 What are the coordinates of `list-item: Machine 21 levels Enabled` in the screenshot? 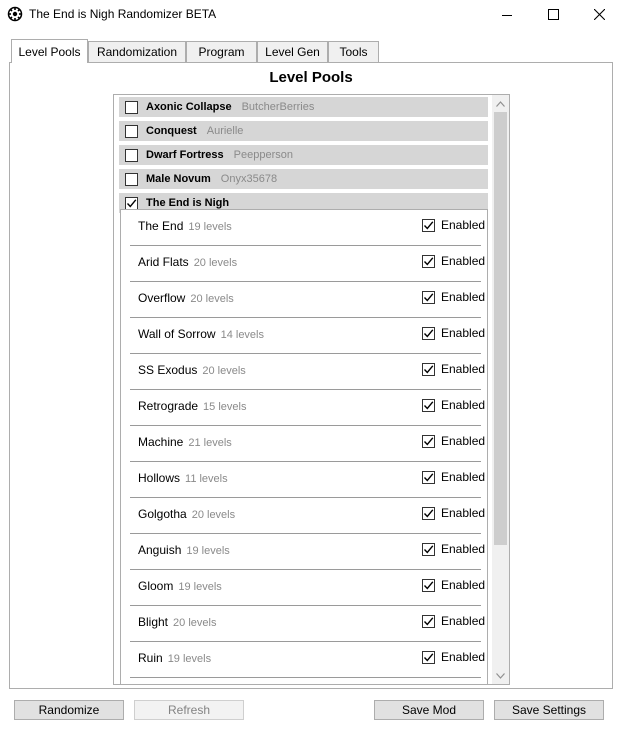 It's located at (304, 444).